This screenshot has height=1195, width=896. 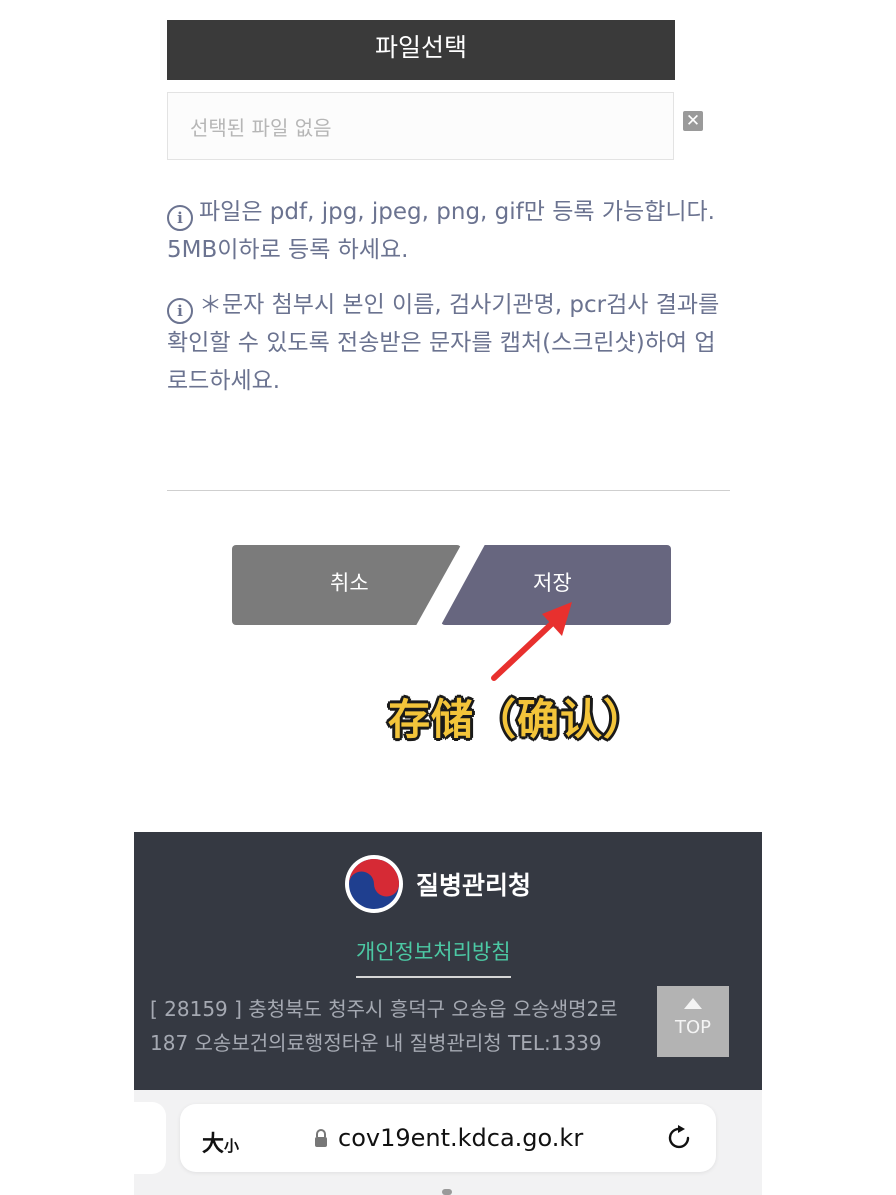 I want to click on file-name-field: 선택된 파일 없음, so click(x=420, y=126).